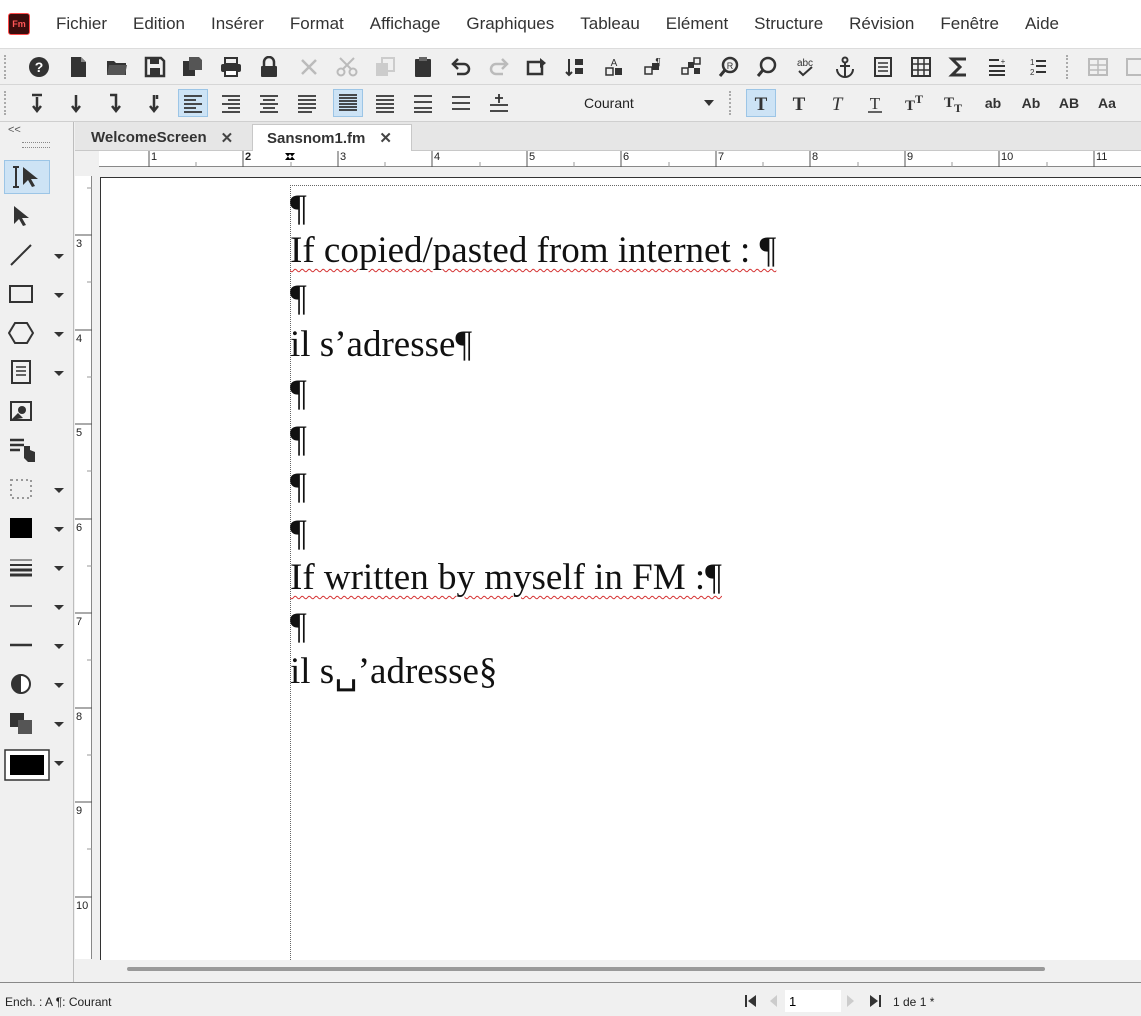  I want to click on anchor-icon, so click(845, 67).